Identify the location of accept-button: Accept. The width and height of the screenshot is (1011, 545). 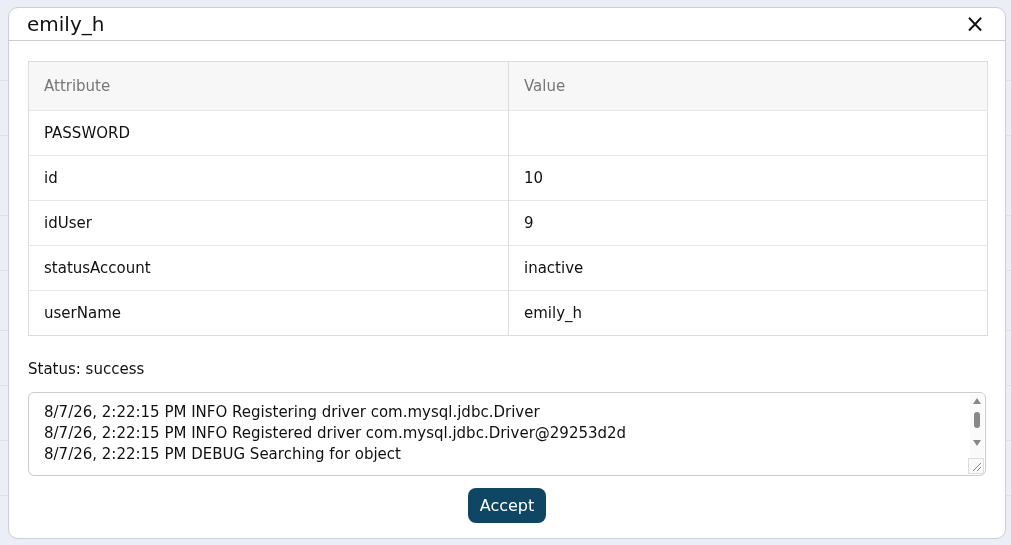
(507, 505).